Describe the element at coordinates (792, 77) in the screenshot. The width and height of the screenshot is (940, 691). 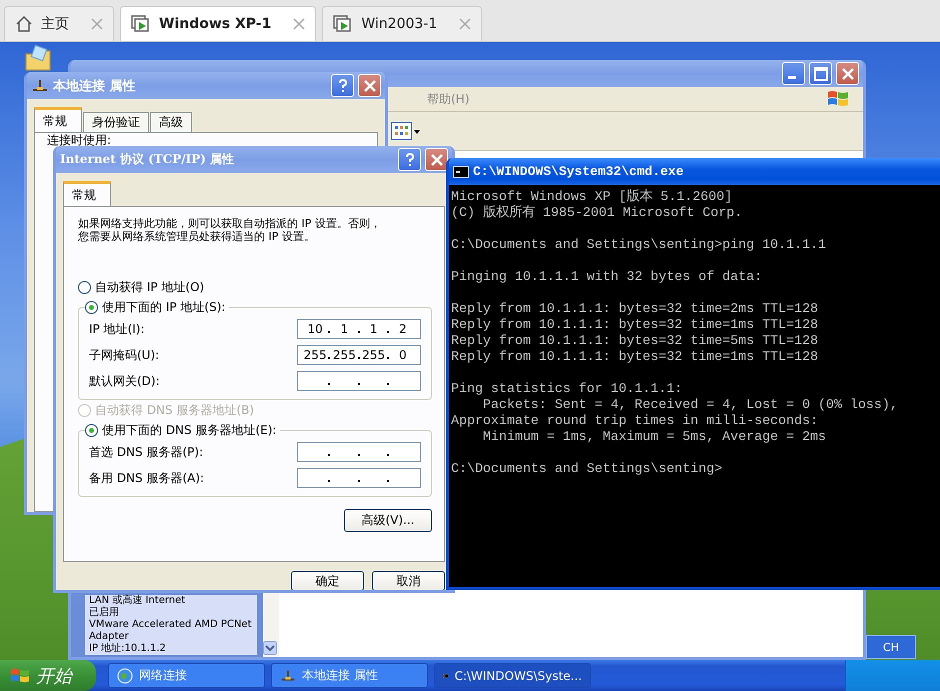
I see `minimize-icon` at that location.